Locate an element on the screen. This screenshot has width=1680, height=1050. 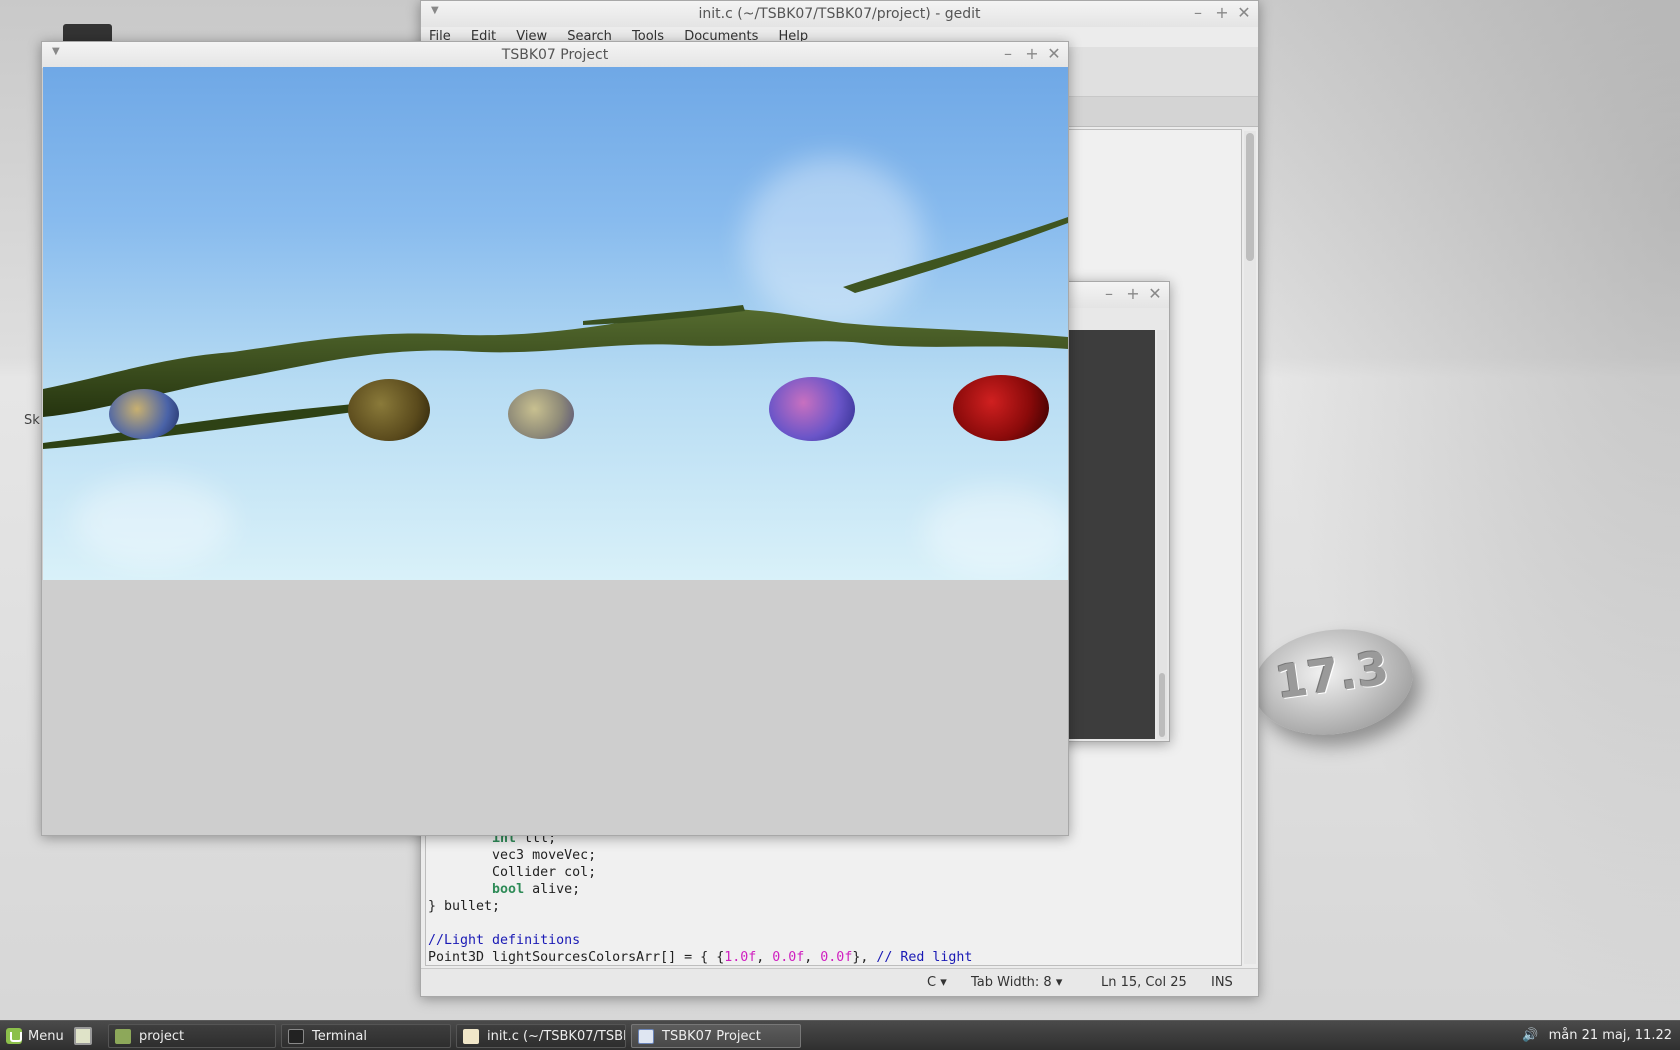
tab-width-label: Tab Width: 8 is located at coordinates (1011, 982).